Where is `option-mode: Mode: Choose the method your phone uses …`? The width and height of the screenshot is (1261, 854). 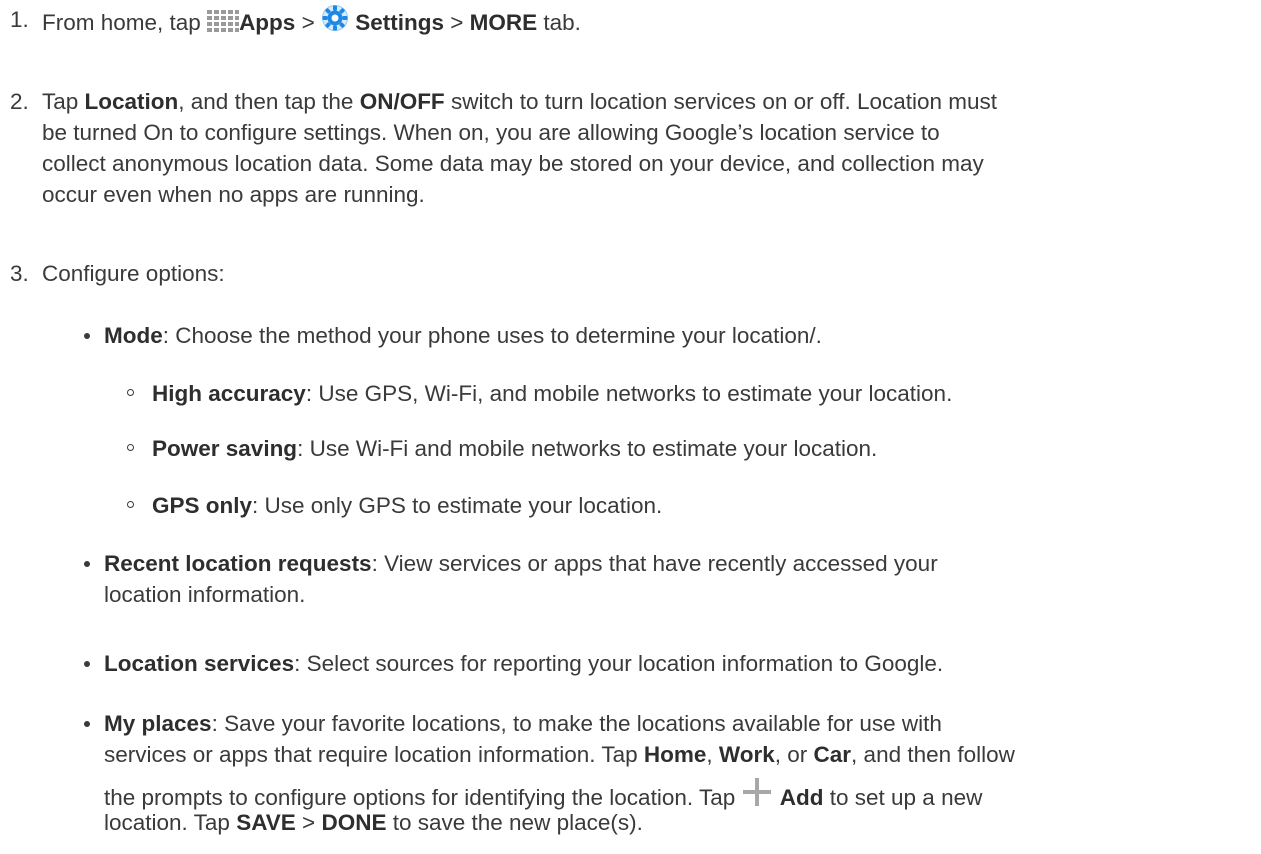 option-mode: Mode: Choose the method your phone uses … is located at coordinates (630, 335).